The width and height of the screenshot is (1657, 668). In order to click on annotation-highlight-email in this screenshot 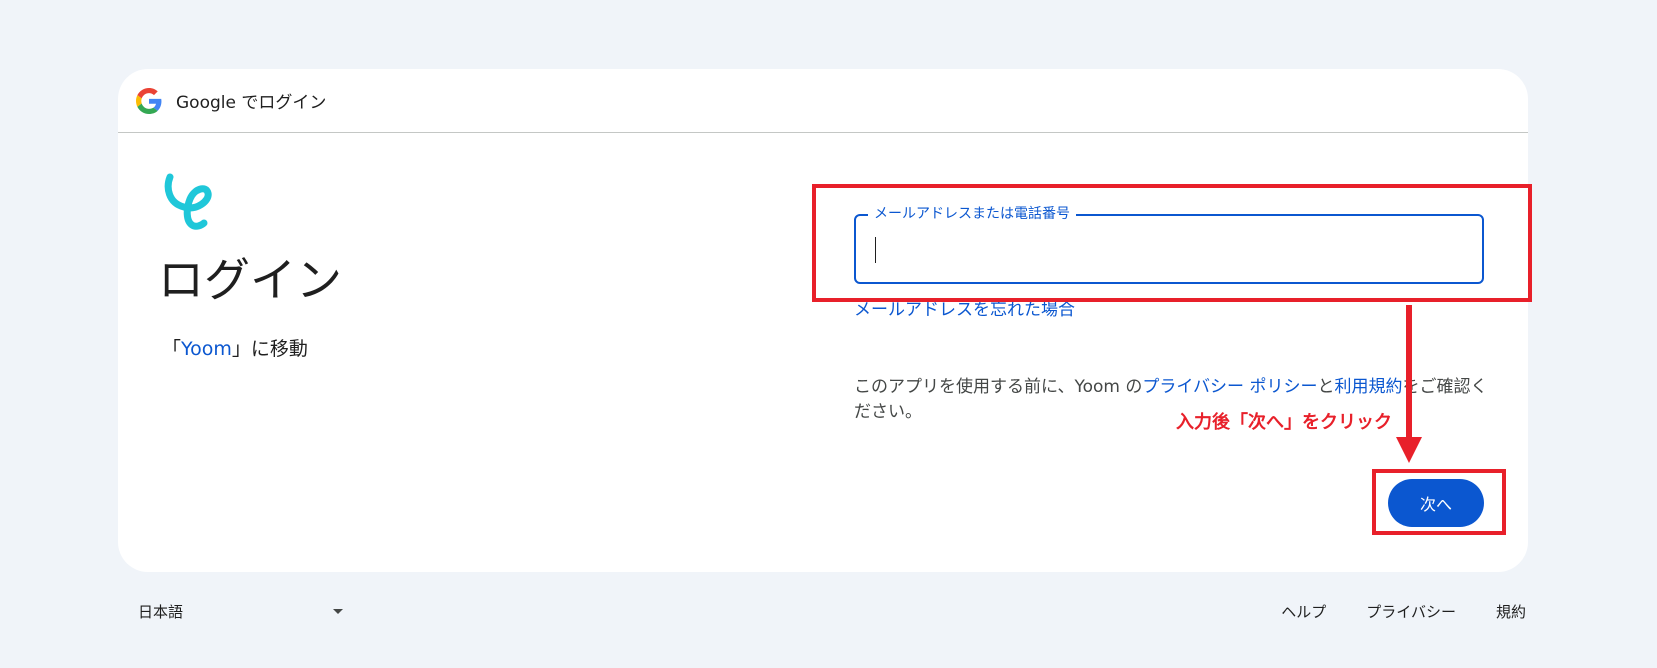, I will do `click(1172, 243)`.